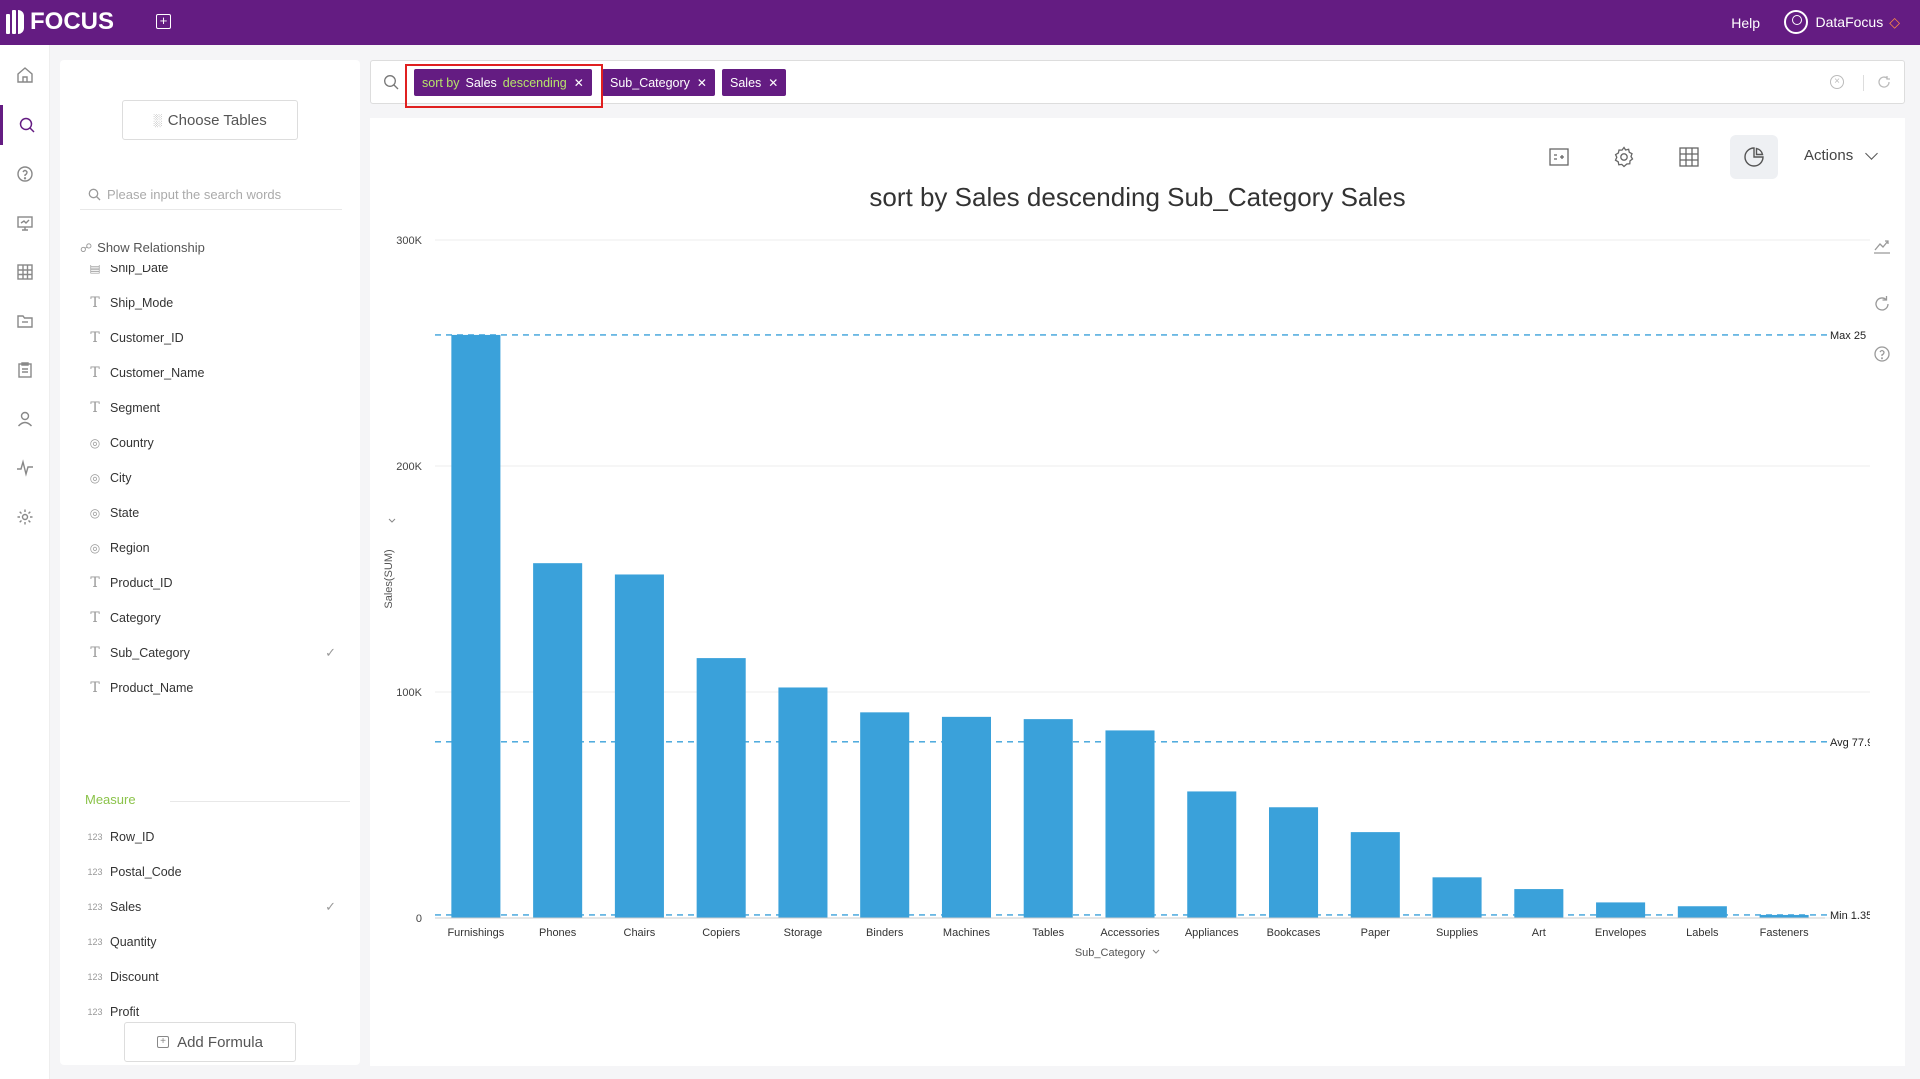 The width and height of the screenshot is (1920, 1079). Describe the element at coordinates (210, 1042) in the screenshot. I see `add-formula-button: + Add Formula` at that location.